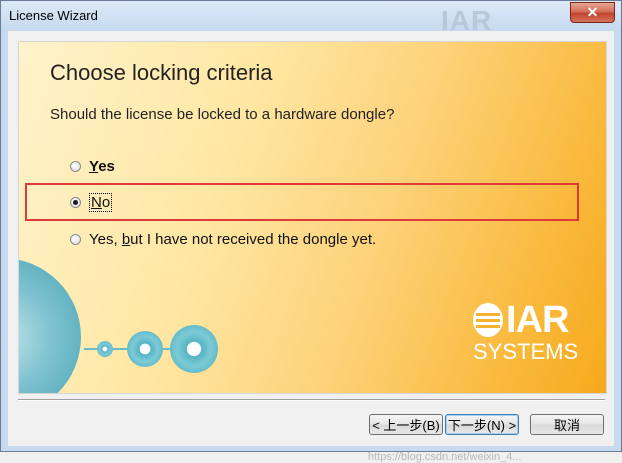 This screenshot has width=622, height=463. What do you see at coordinates (145, 349) in the screenshot?
I see `disc-graphic-medium` at bounding box center [145, 349].